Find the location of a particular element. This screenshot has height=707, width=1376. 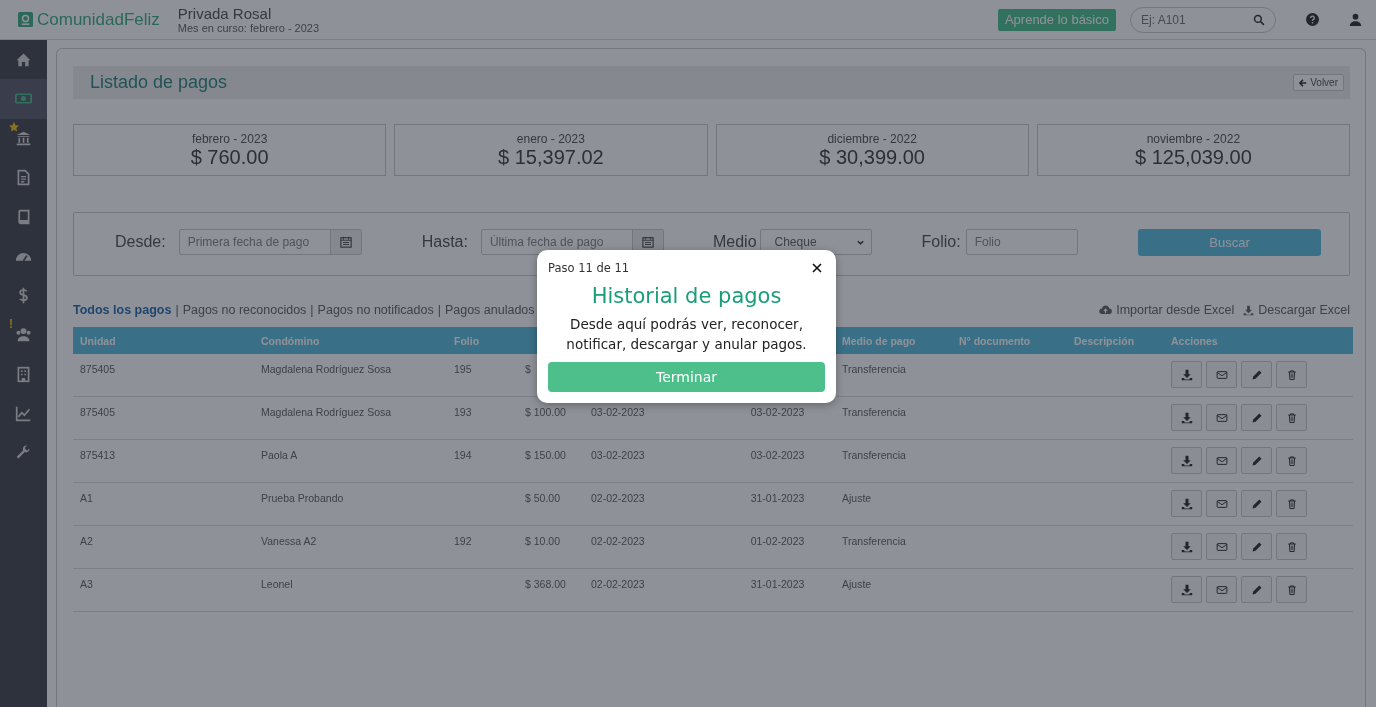

column-header: Folio is located at coordinates (477, 340).